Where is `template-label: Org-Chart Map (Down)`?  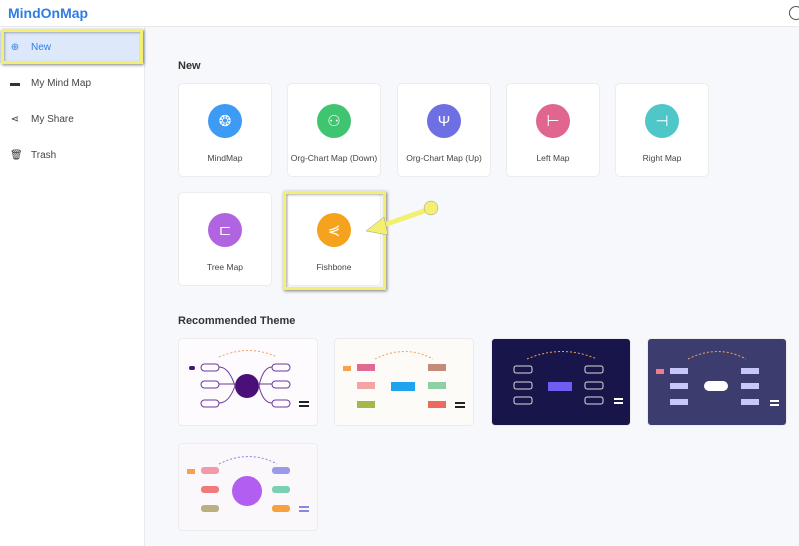 template-label: Org-Chart Map (Down) is located at coordinates (334, 158).